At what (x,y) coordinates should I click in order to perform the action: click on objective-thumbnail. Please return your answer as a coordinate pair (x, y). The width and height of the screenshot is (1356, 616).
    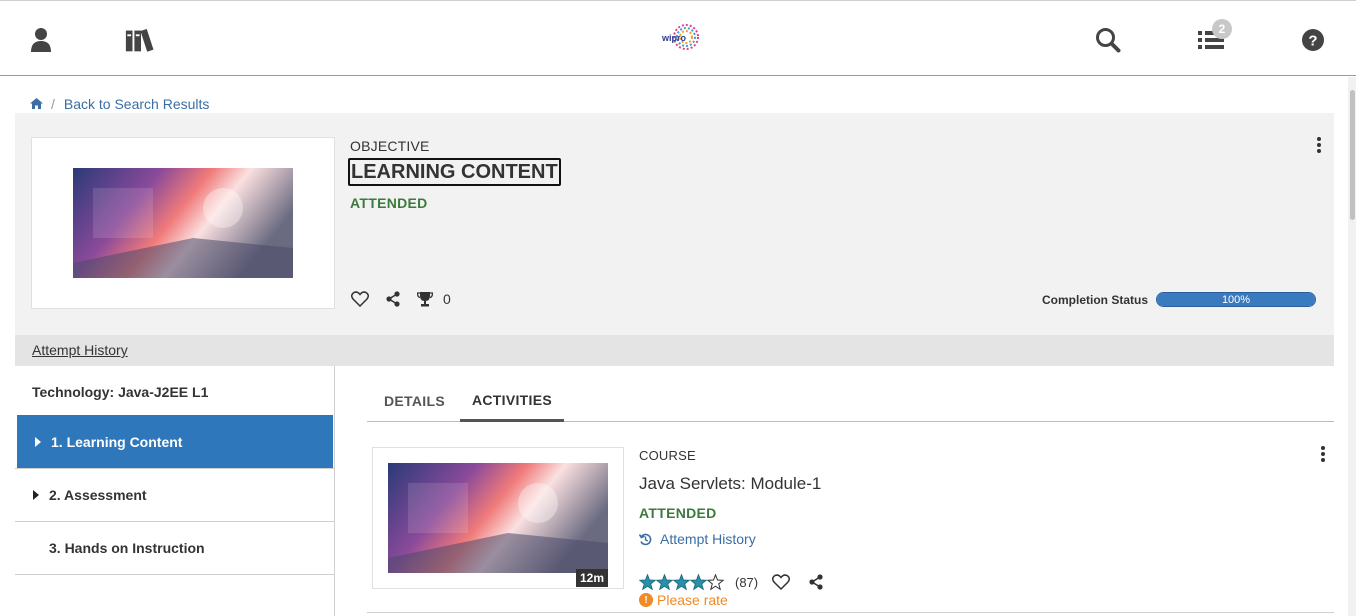
    Looking at the image, I should click on (183, 223).